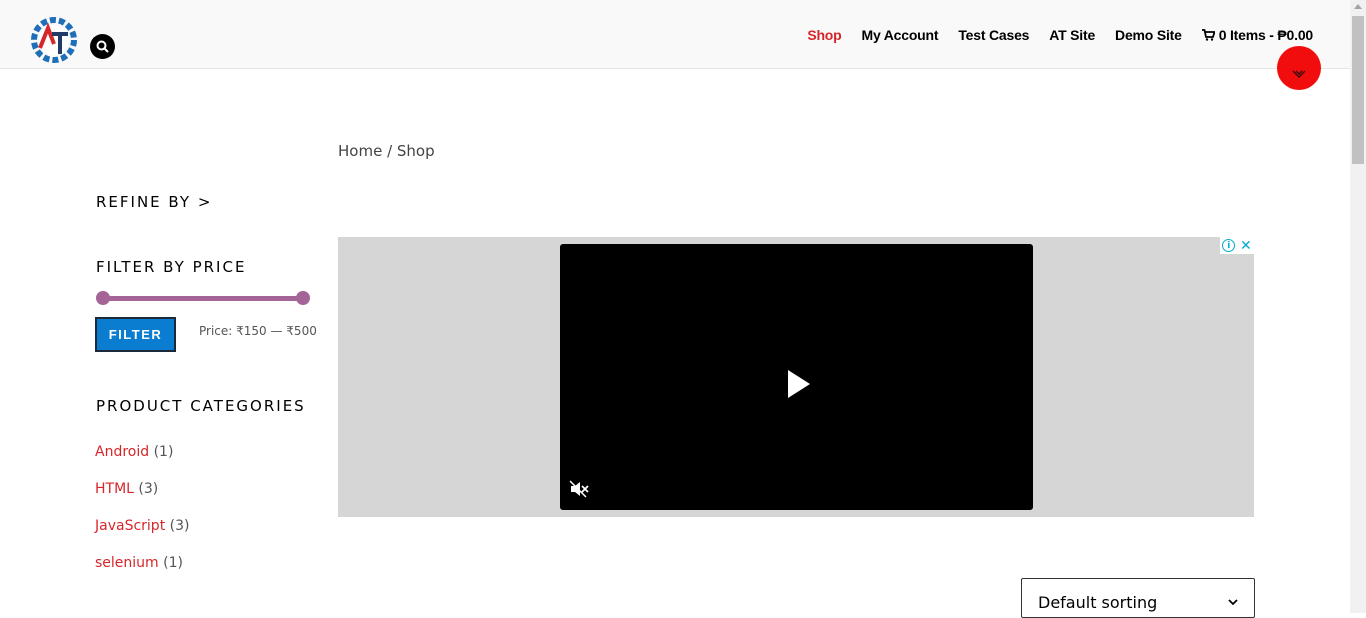  Describe the element at coordinates (360, 151) in the screenshot. I see `breadcrumb-home: Home` at that location.